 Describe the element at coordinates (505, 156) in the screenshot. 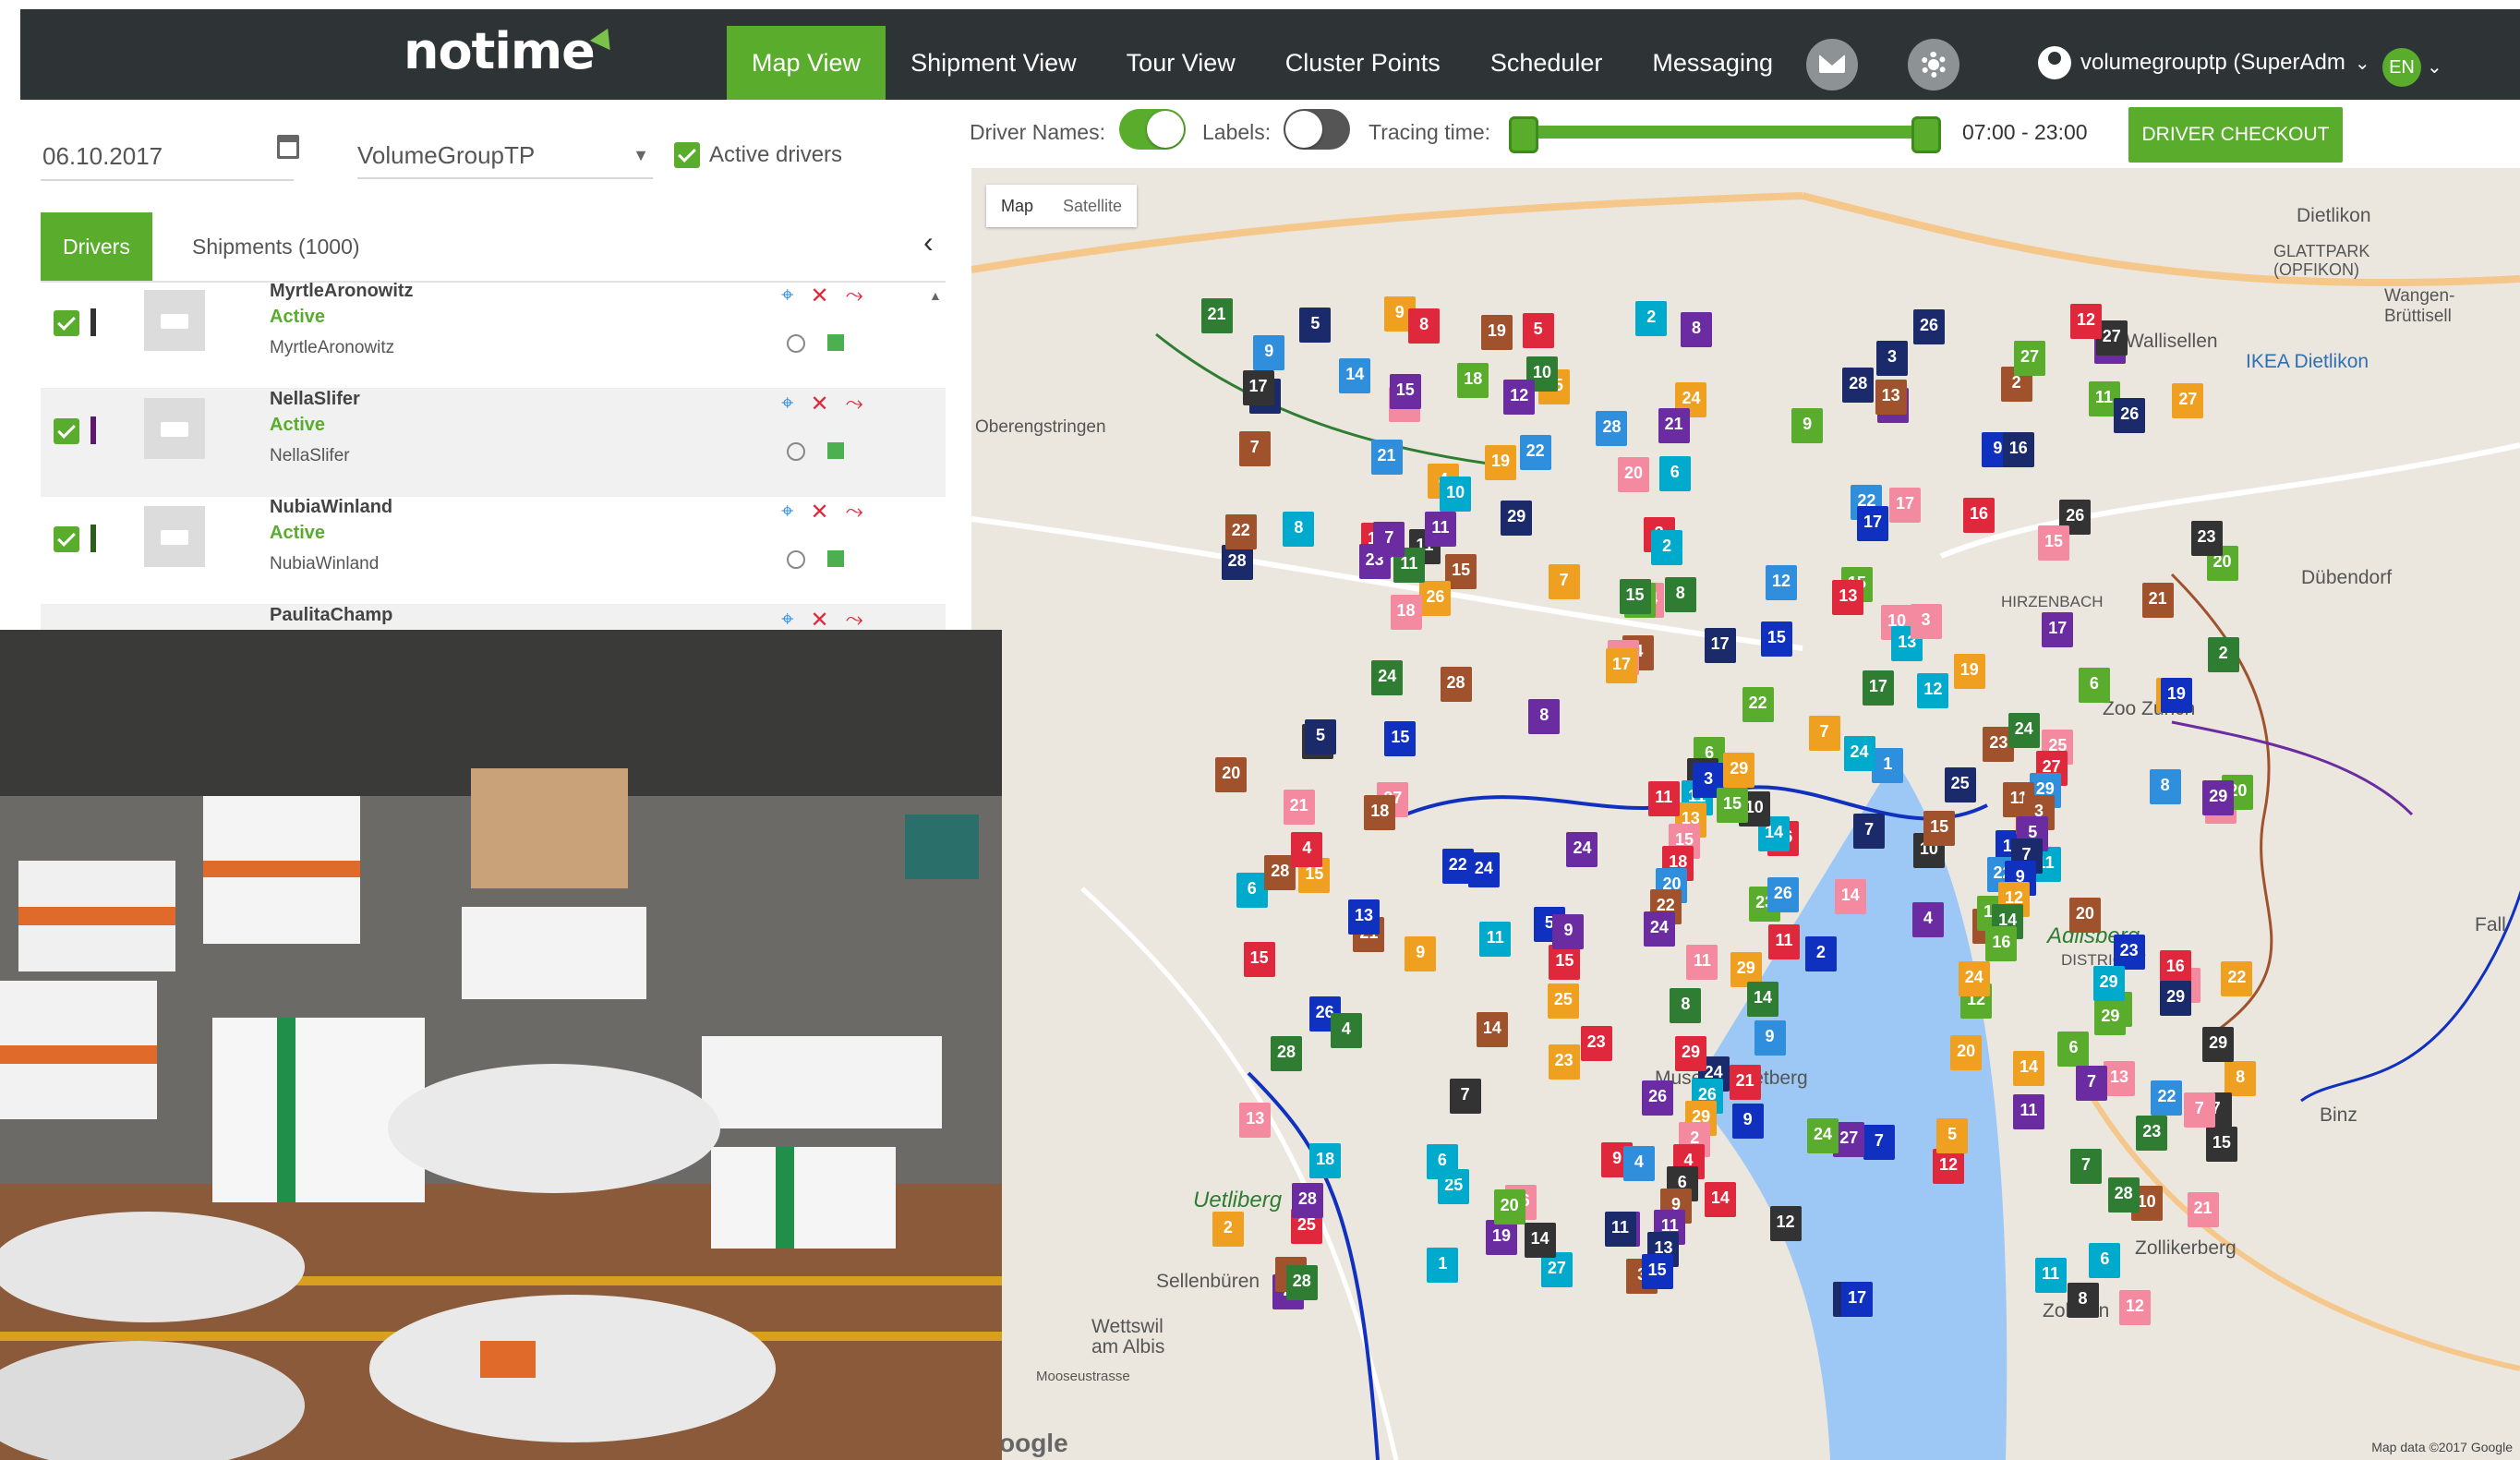

I see `group-select: VolumeGroupTP ▼` at that location.